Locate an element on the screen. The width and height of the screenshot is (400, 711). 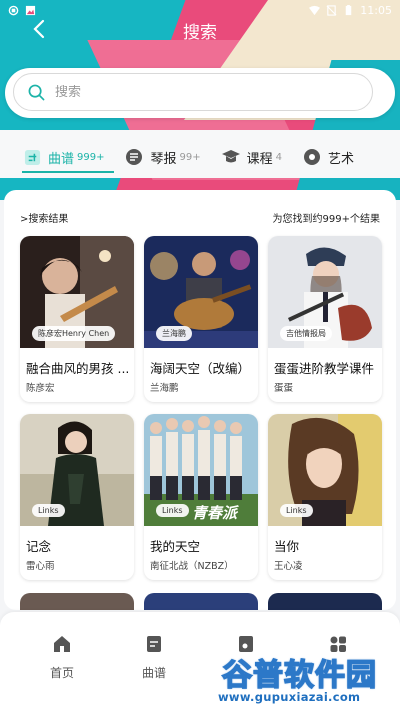
author-tag: 兰海鹏 is located at coordinates (174, 333).